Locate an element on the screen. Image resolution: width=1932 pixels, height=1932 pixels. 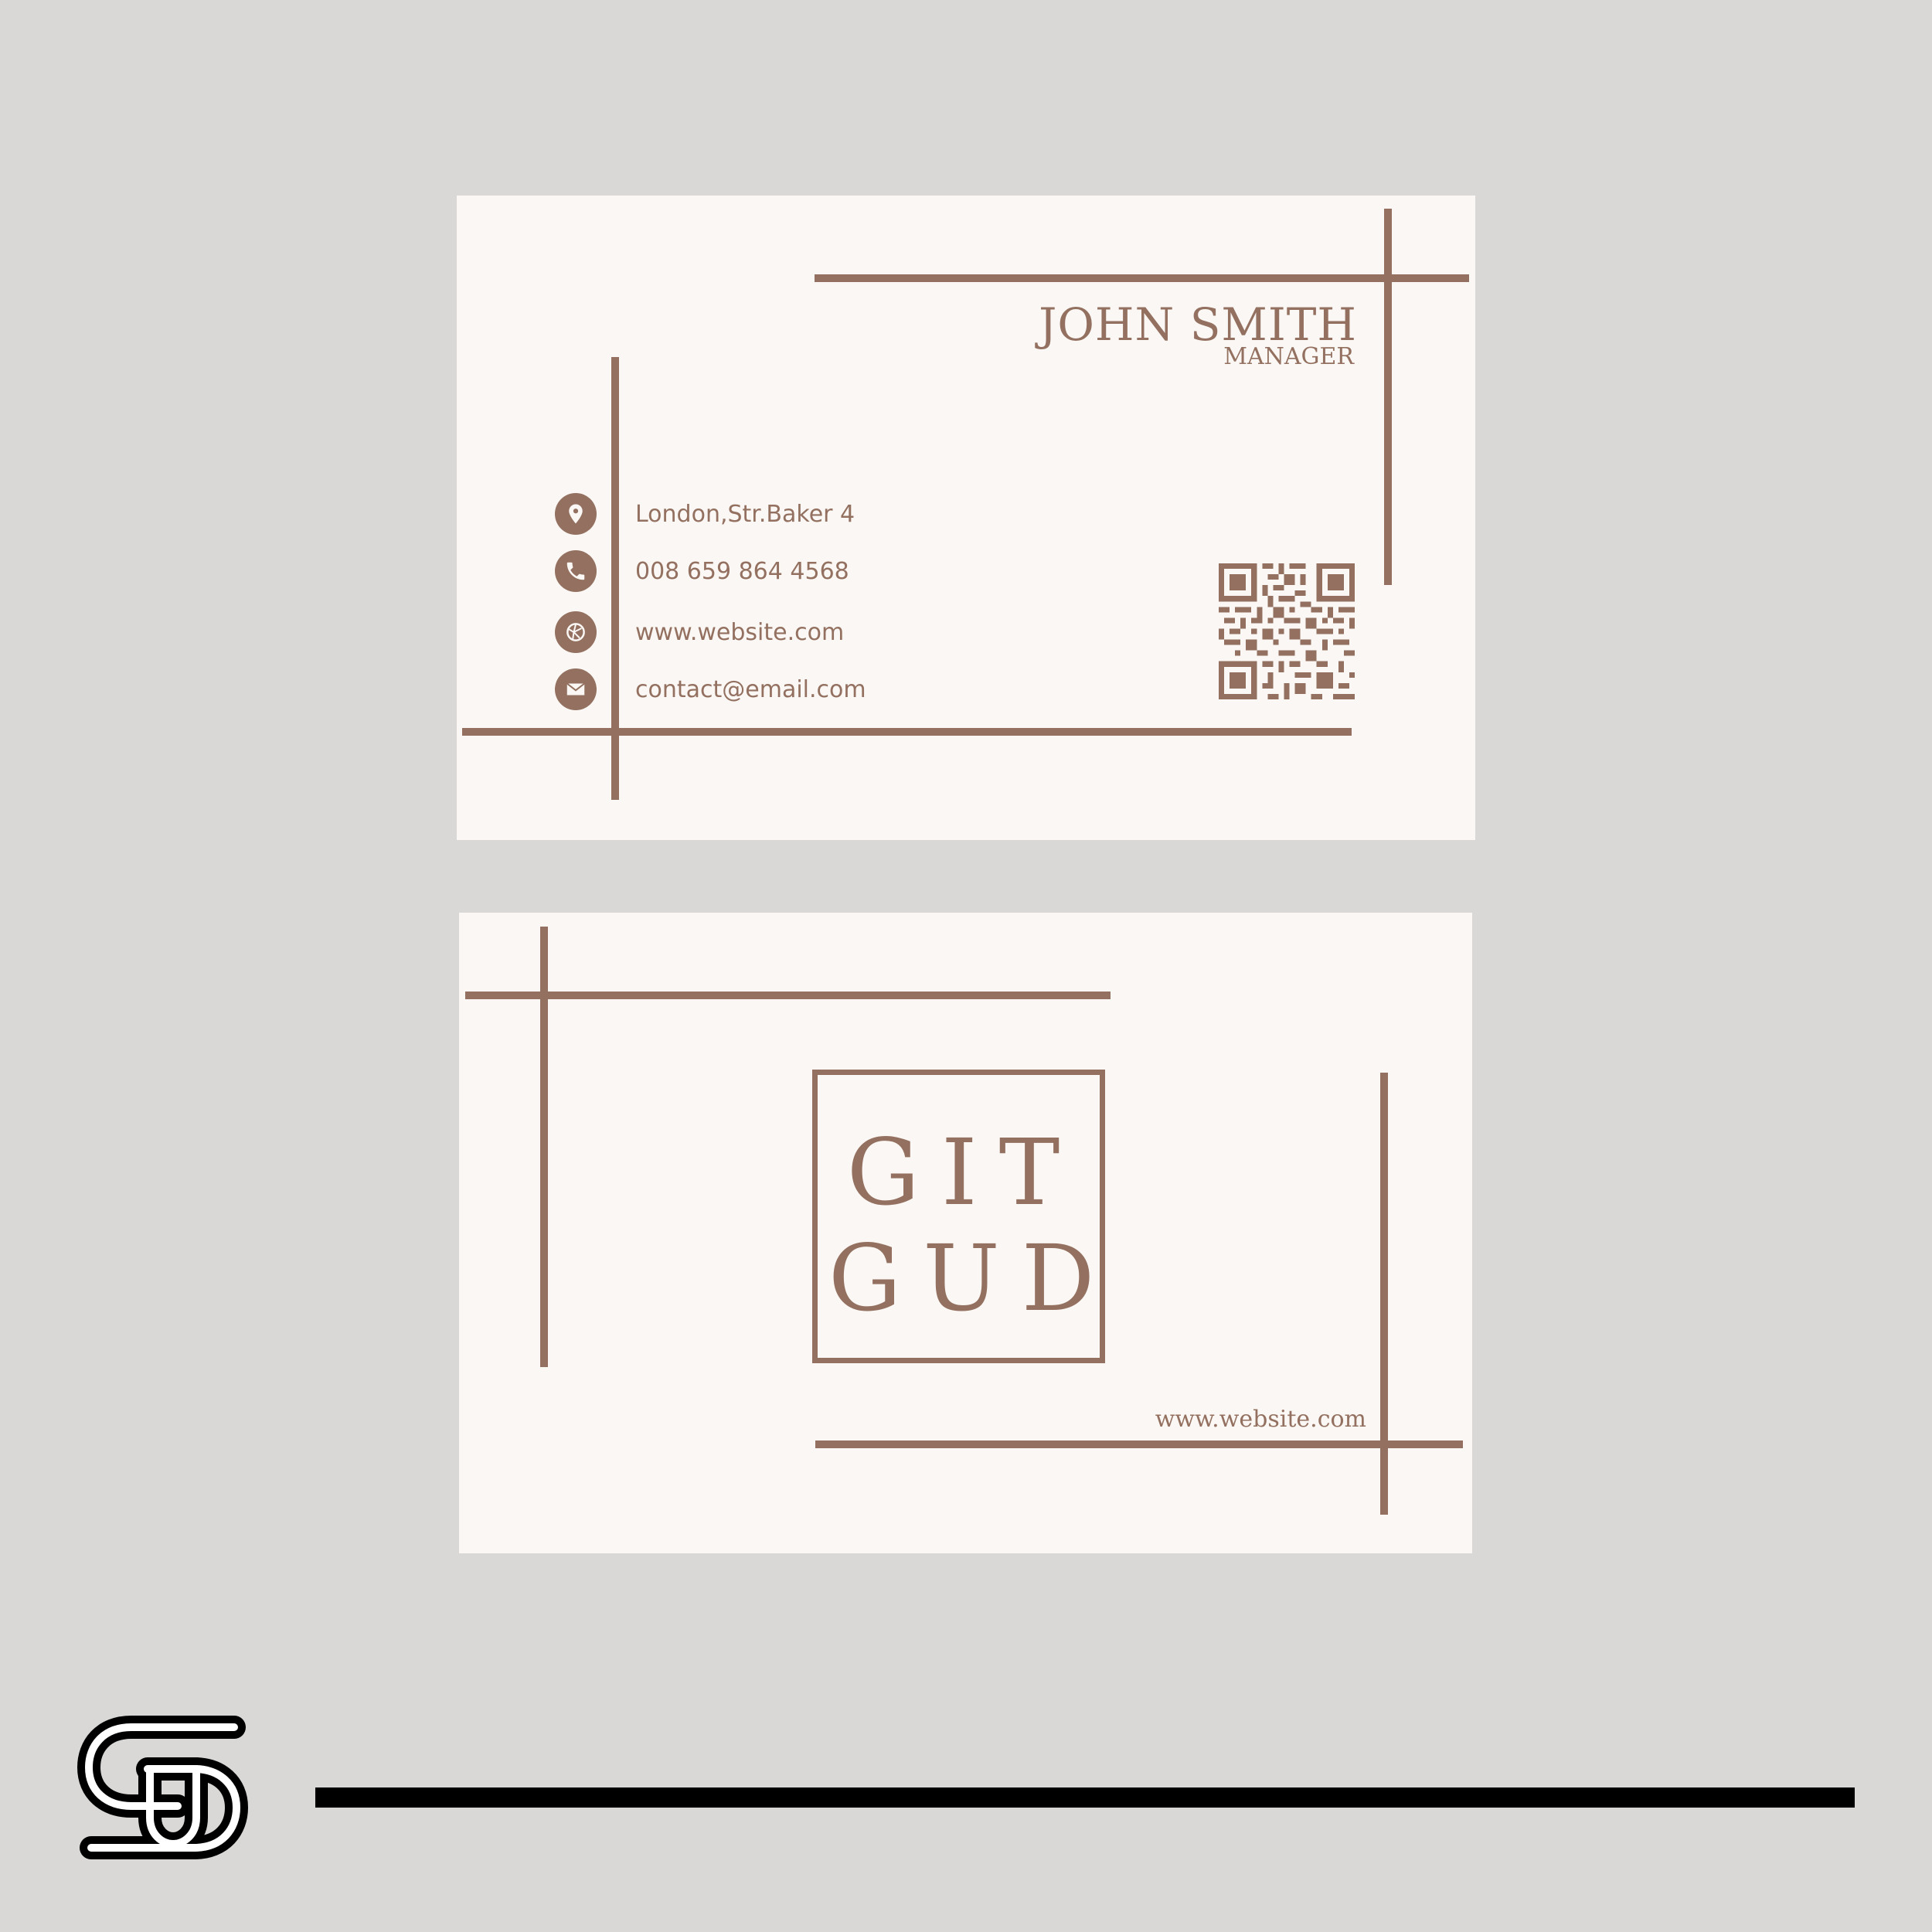
contact-email: contact@email.com is located at coordinates (751, 689).